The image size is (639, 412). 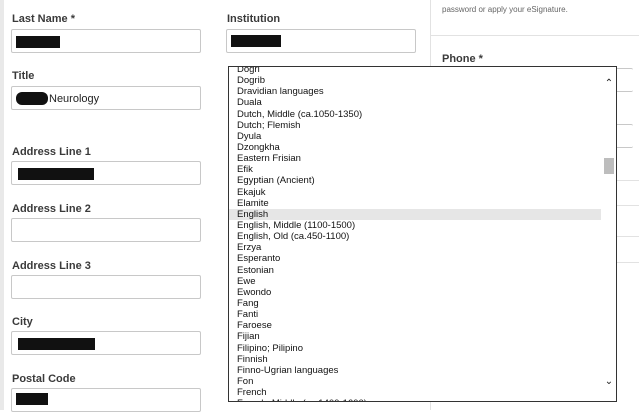 I want to click on address-line-1-label: Address Line 1, so click(x=51, y=152).